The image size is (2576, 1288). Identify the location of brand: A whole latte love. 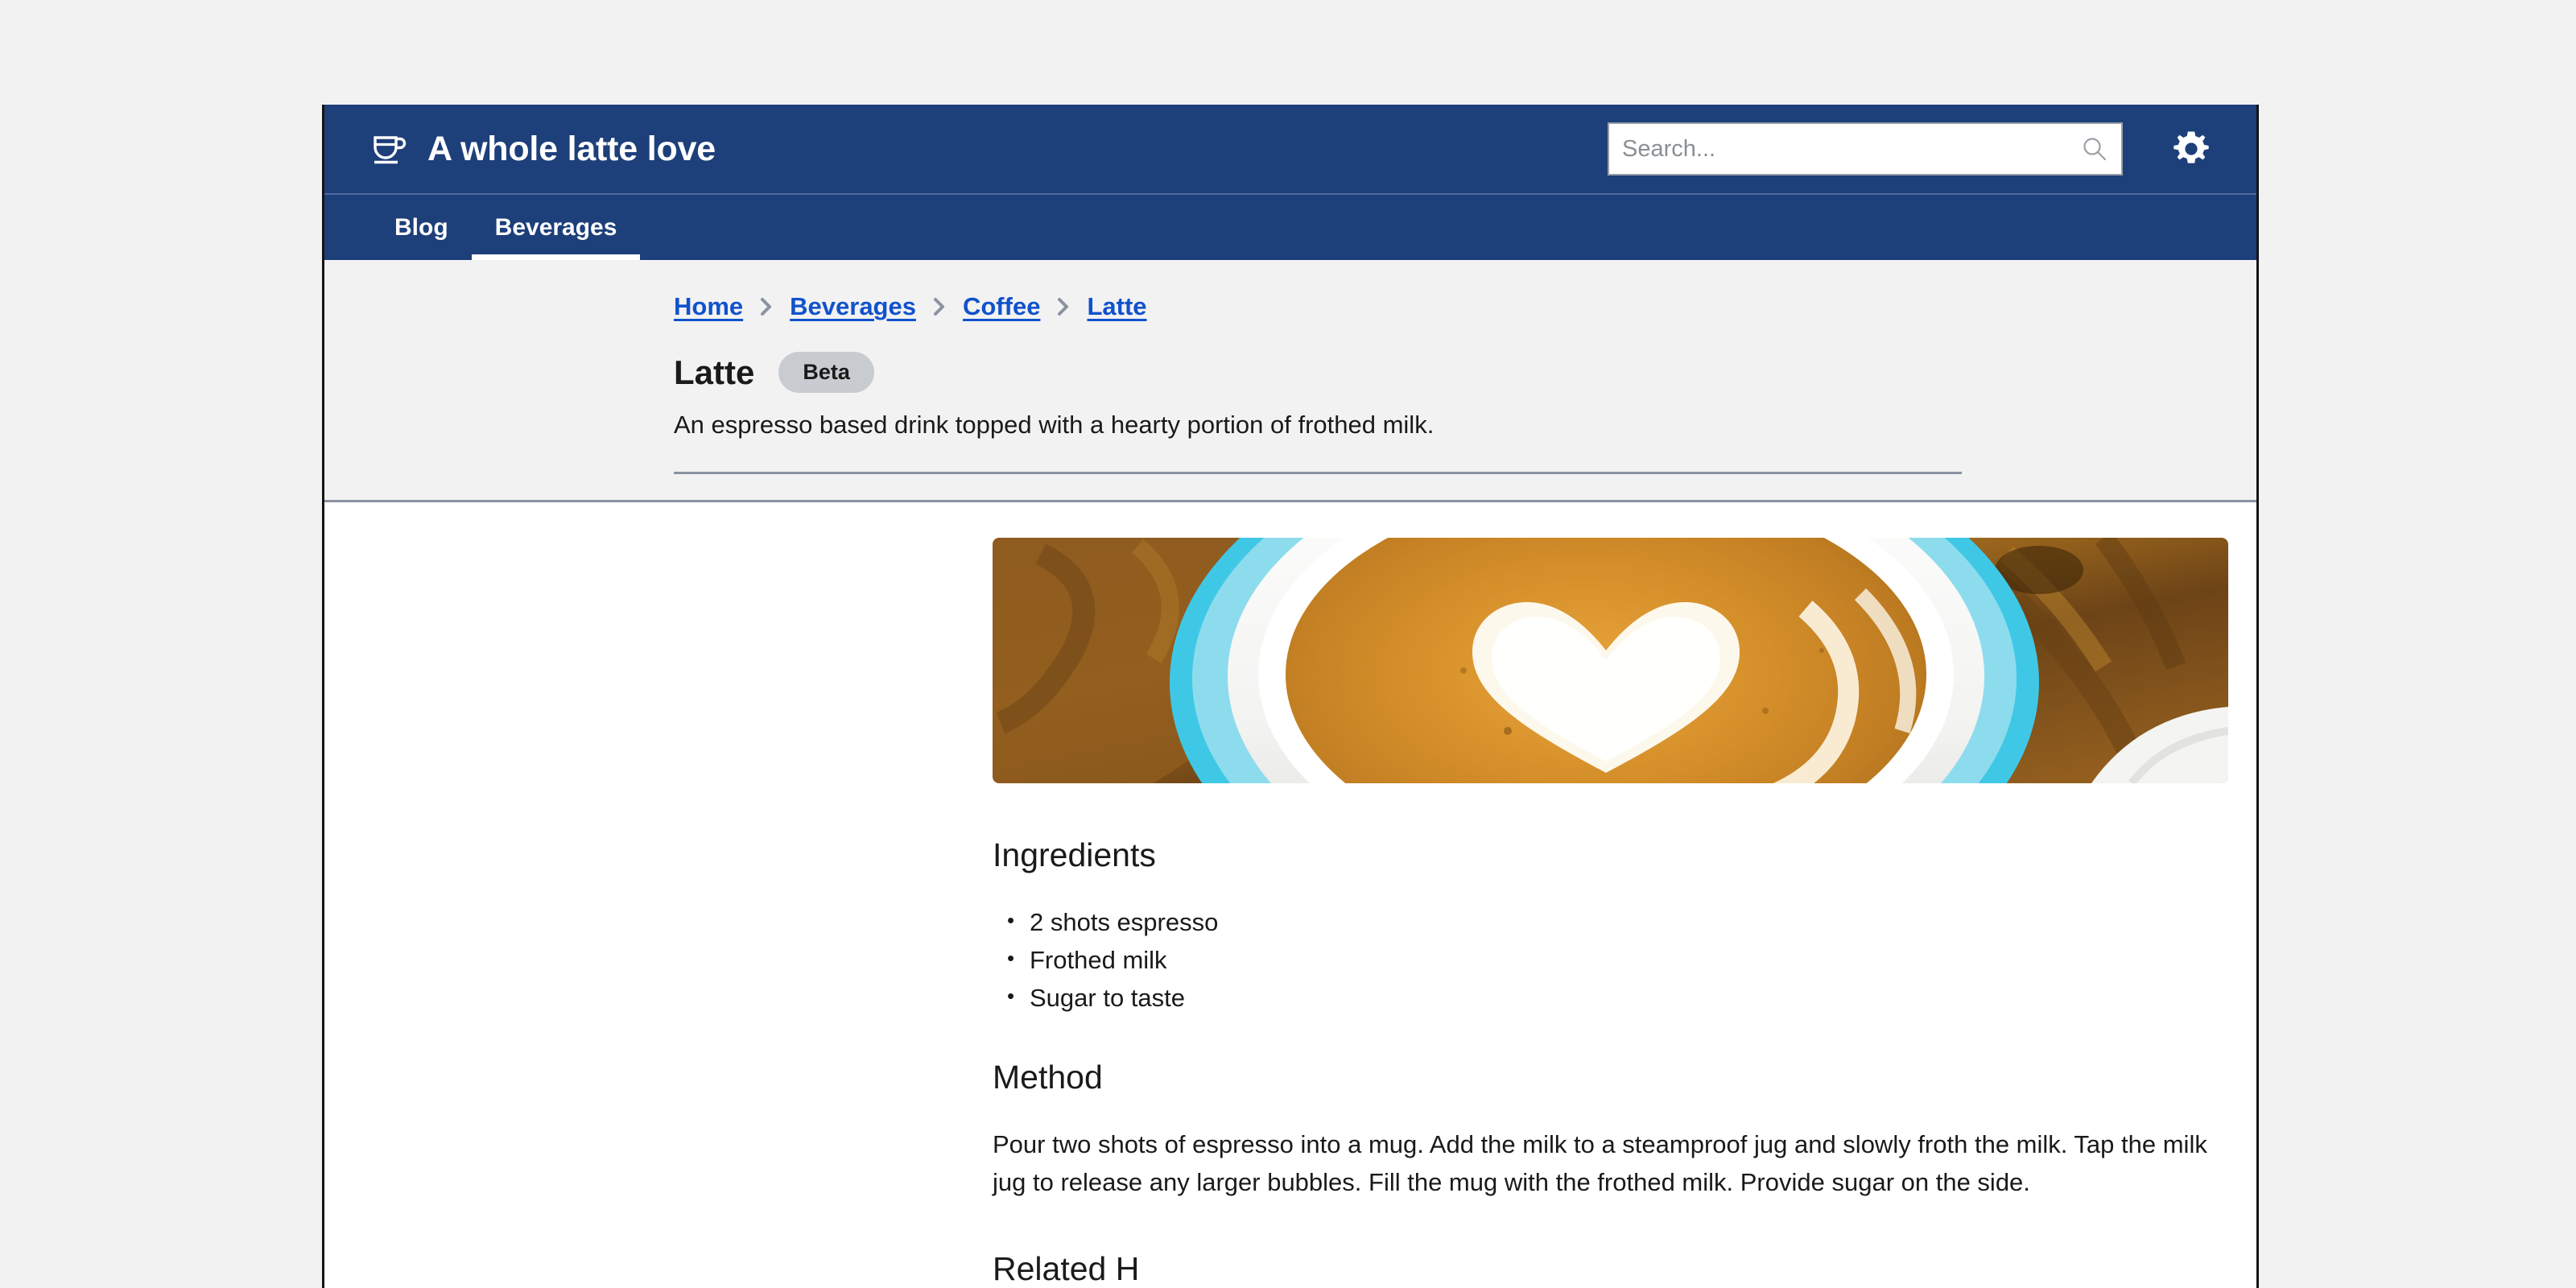
(543, 149).